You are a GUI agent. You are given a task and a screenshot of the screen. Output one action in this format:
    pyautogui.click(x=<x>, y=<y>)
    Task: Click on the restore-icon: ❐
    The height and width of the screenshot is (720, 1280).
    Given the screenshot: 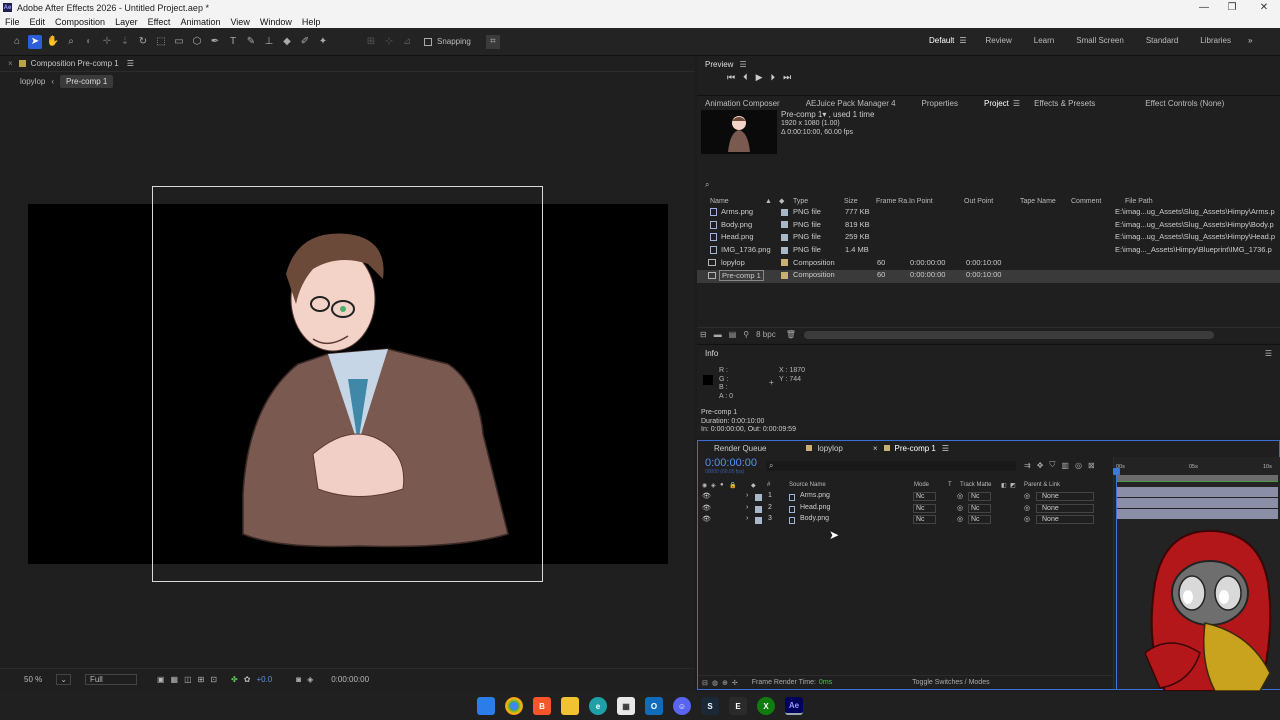 What is the action you would take?
    pyautogui.click(x=1232, y=7)
    